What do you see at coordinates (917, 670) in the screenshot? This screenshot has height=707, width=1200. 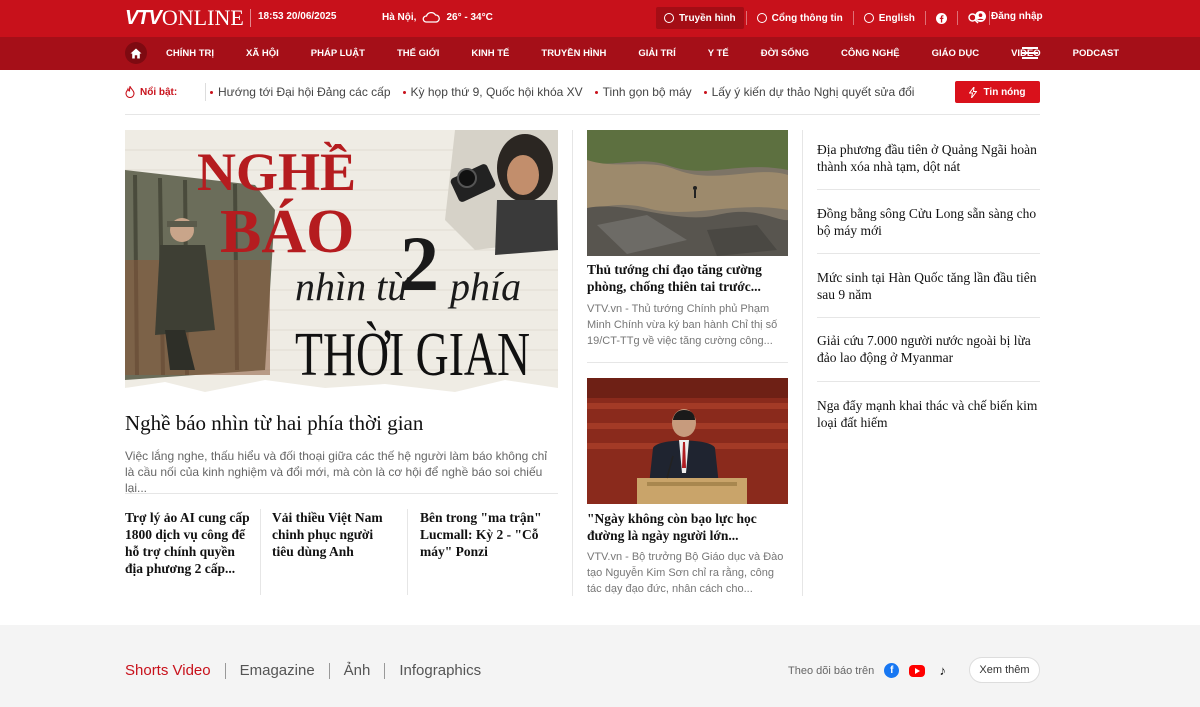 I see `youtube-icon` at bounding box center [917, 670].